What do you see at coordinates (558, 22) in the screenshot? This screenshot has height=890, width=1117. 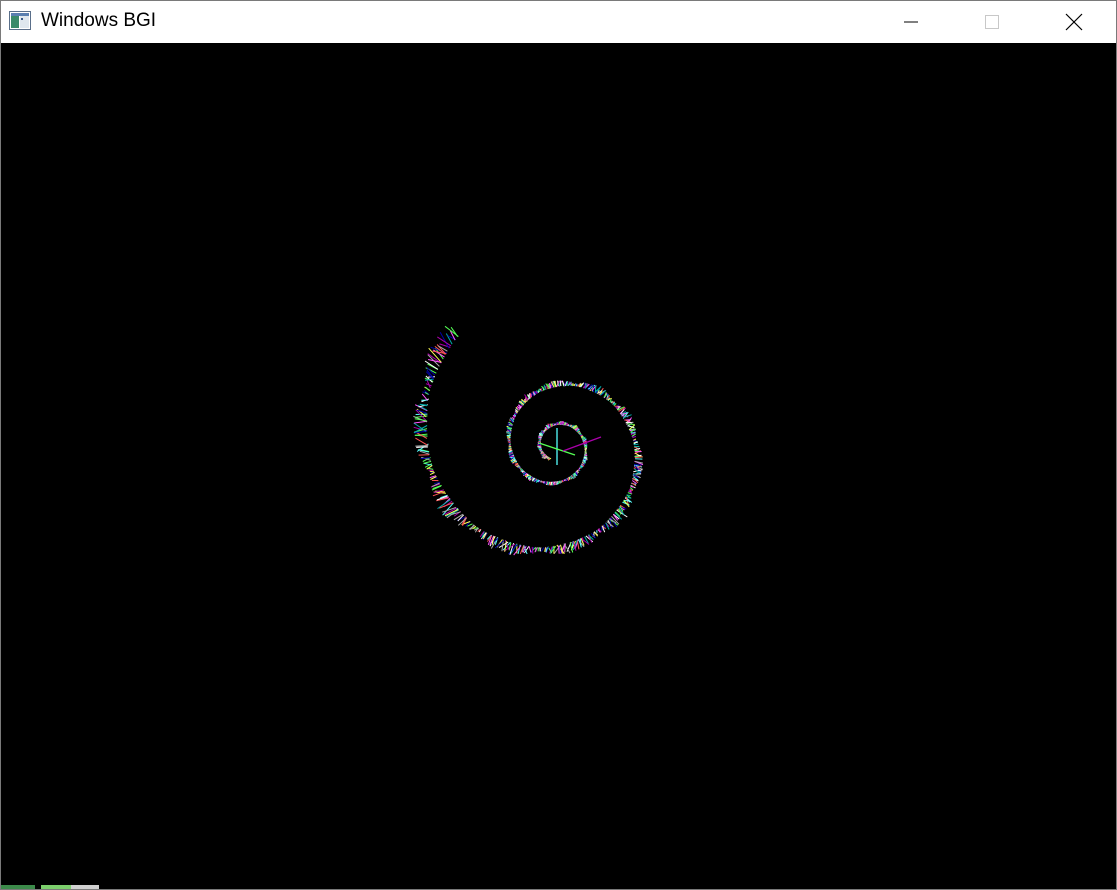 I see `title-bar: Windows BGI` at bounding box center [558, 22].